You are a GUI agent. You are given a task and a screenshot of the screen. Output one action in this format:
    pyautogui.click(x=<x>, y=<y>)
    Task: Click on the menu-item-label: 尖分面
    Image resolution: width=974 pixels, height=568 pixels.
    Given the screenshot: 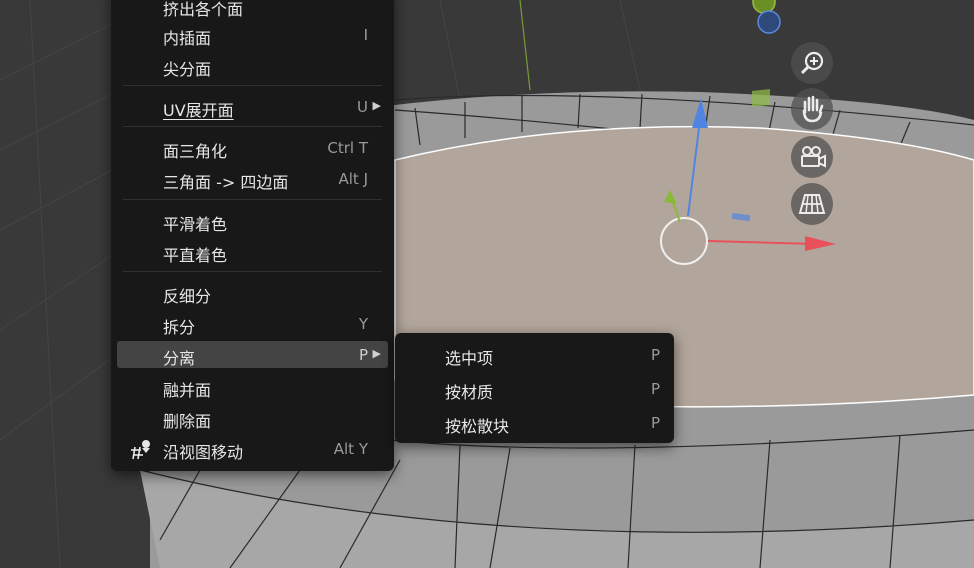 What is the action you would take?
    pyautogui.click(x=187, y=69)
    